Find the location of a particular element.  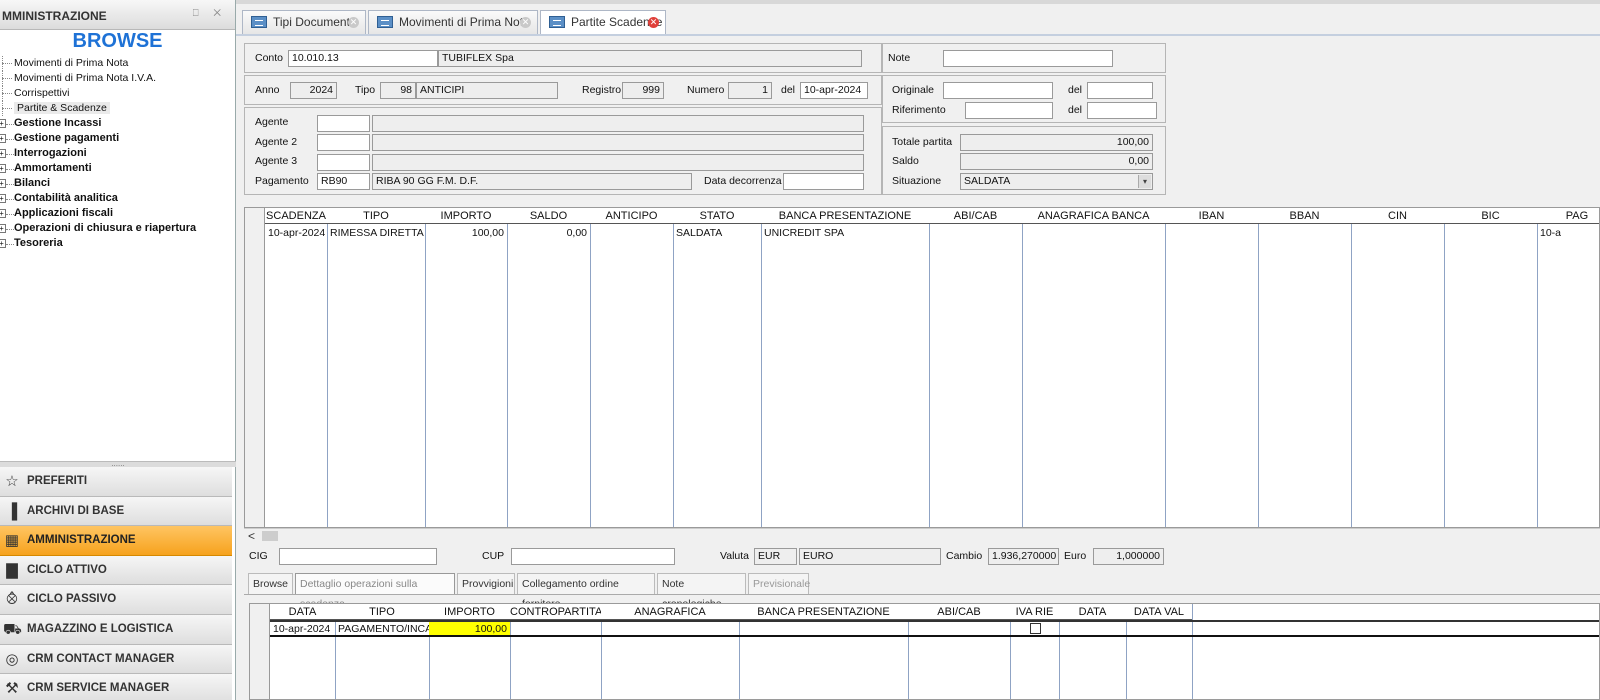

tree-item-bilanci: + Bilanci is located at coordinates (116, 183).